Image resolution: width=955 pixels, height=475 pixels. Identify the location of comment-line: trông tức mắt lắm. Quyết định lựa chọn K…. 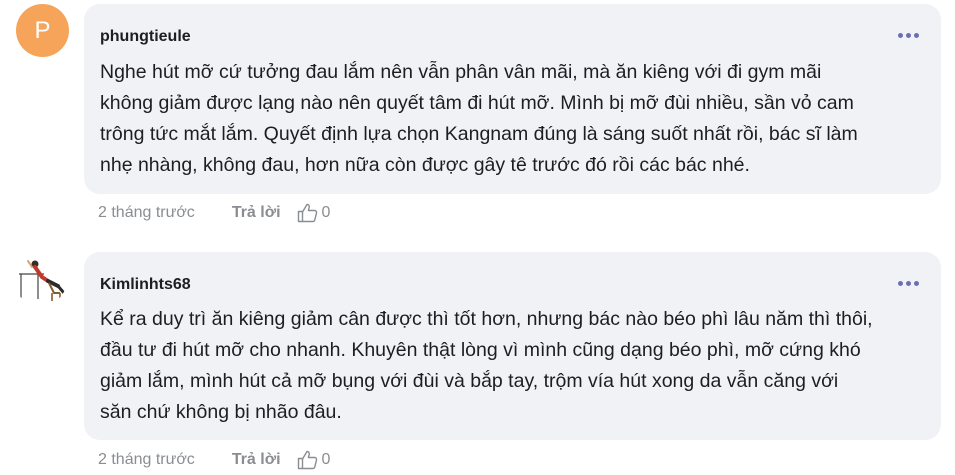
(479, 134).